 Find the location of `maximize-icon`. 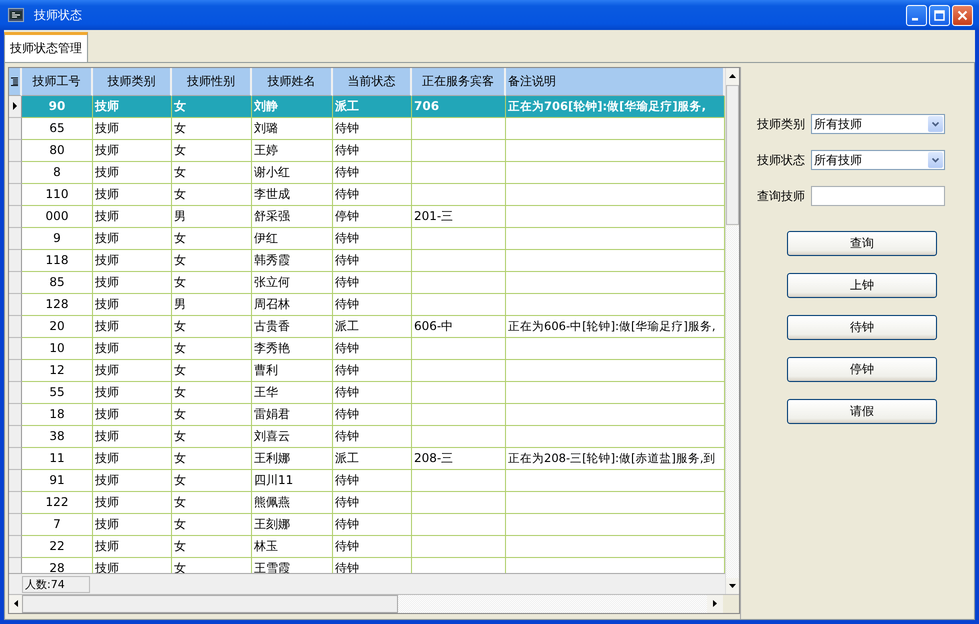

maximize-icon is located at coordinates (939, 15).